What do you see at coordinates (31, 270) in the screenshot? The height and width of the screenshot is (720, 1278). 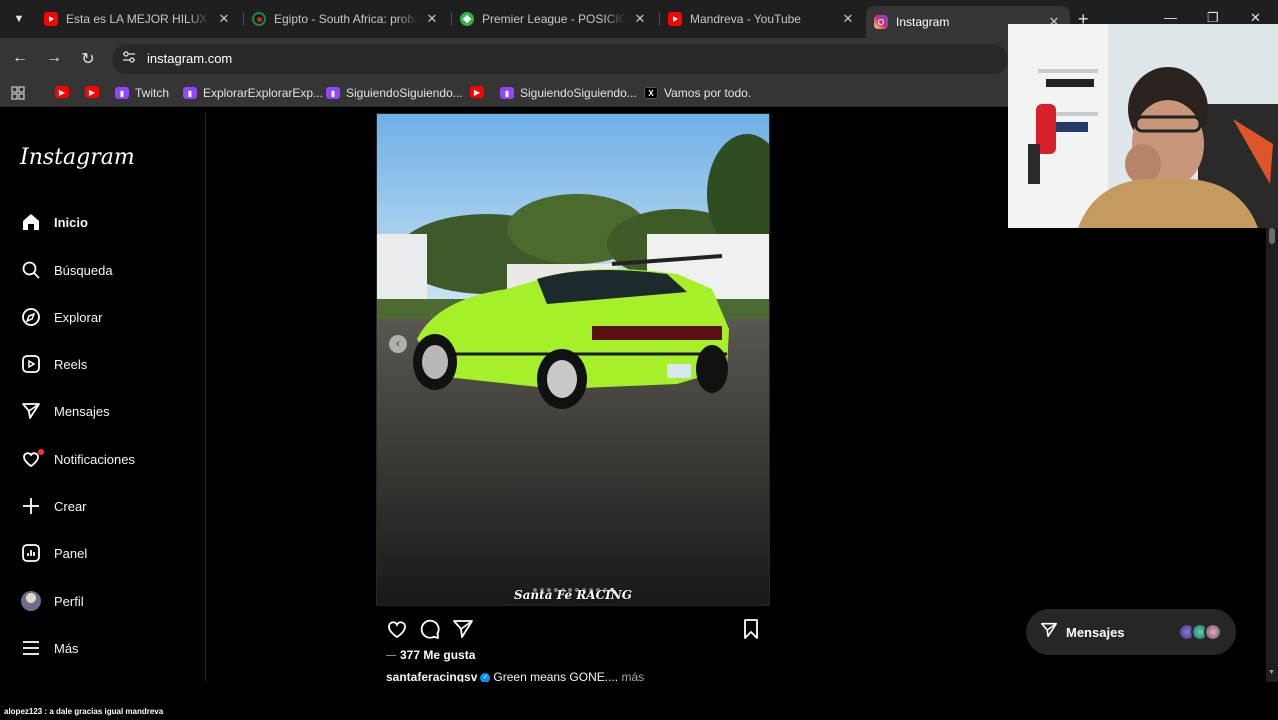 I see `search-icon` at bounding box center [31, 270].